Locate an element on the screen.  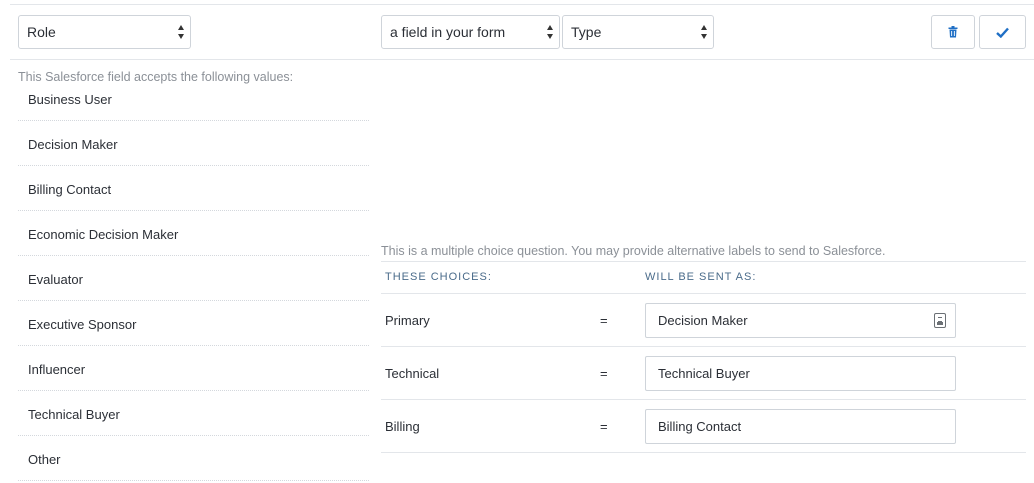
column-header-choices: THESE CHOICES: is located at coordinates (438, 277).